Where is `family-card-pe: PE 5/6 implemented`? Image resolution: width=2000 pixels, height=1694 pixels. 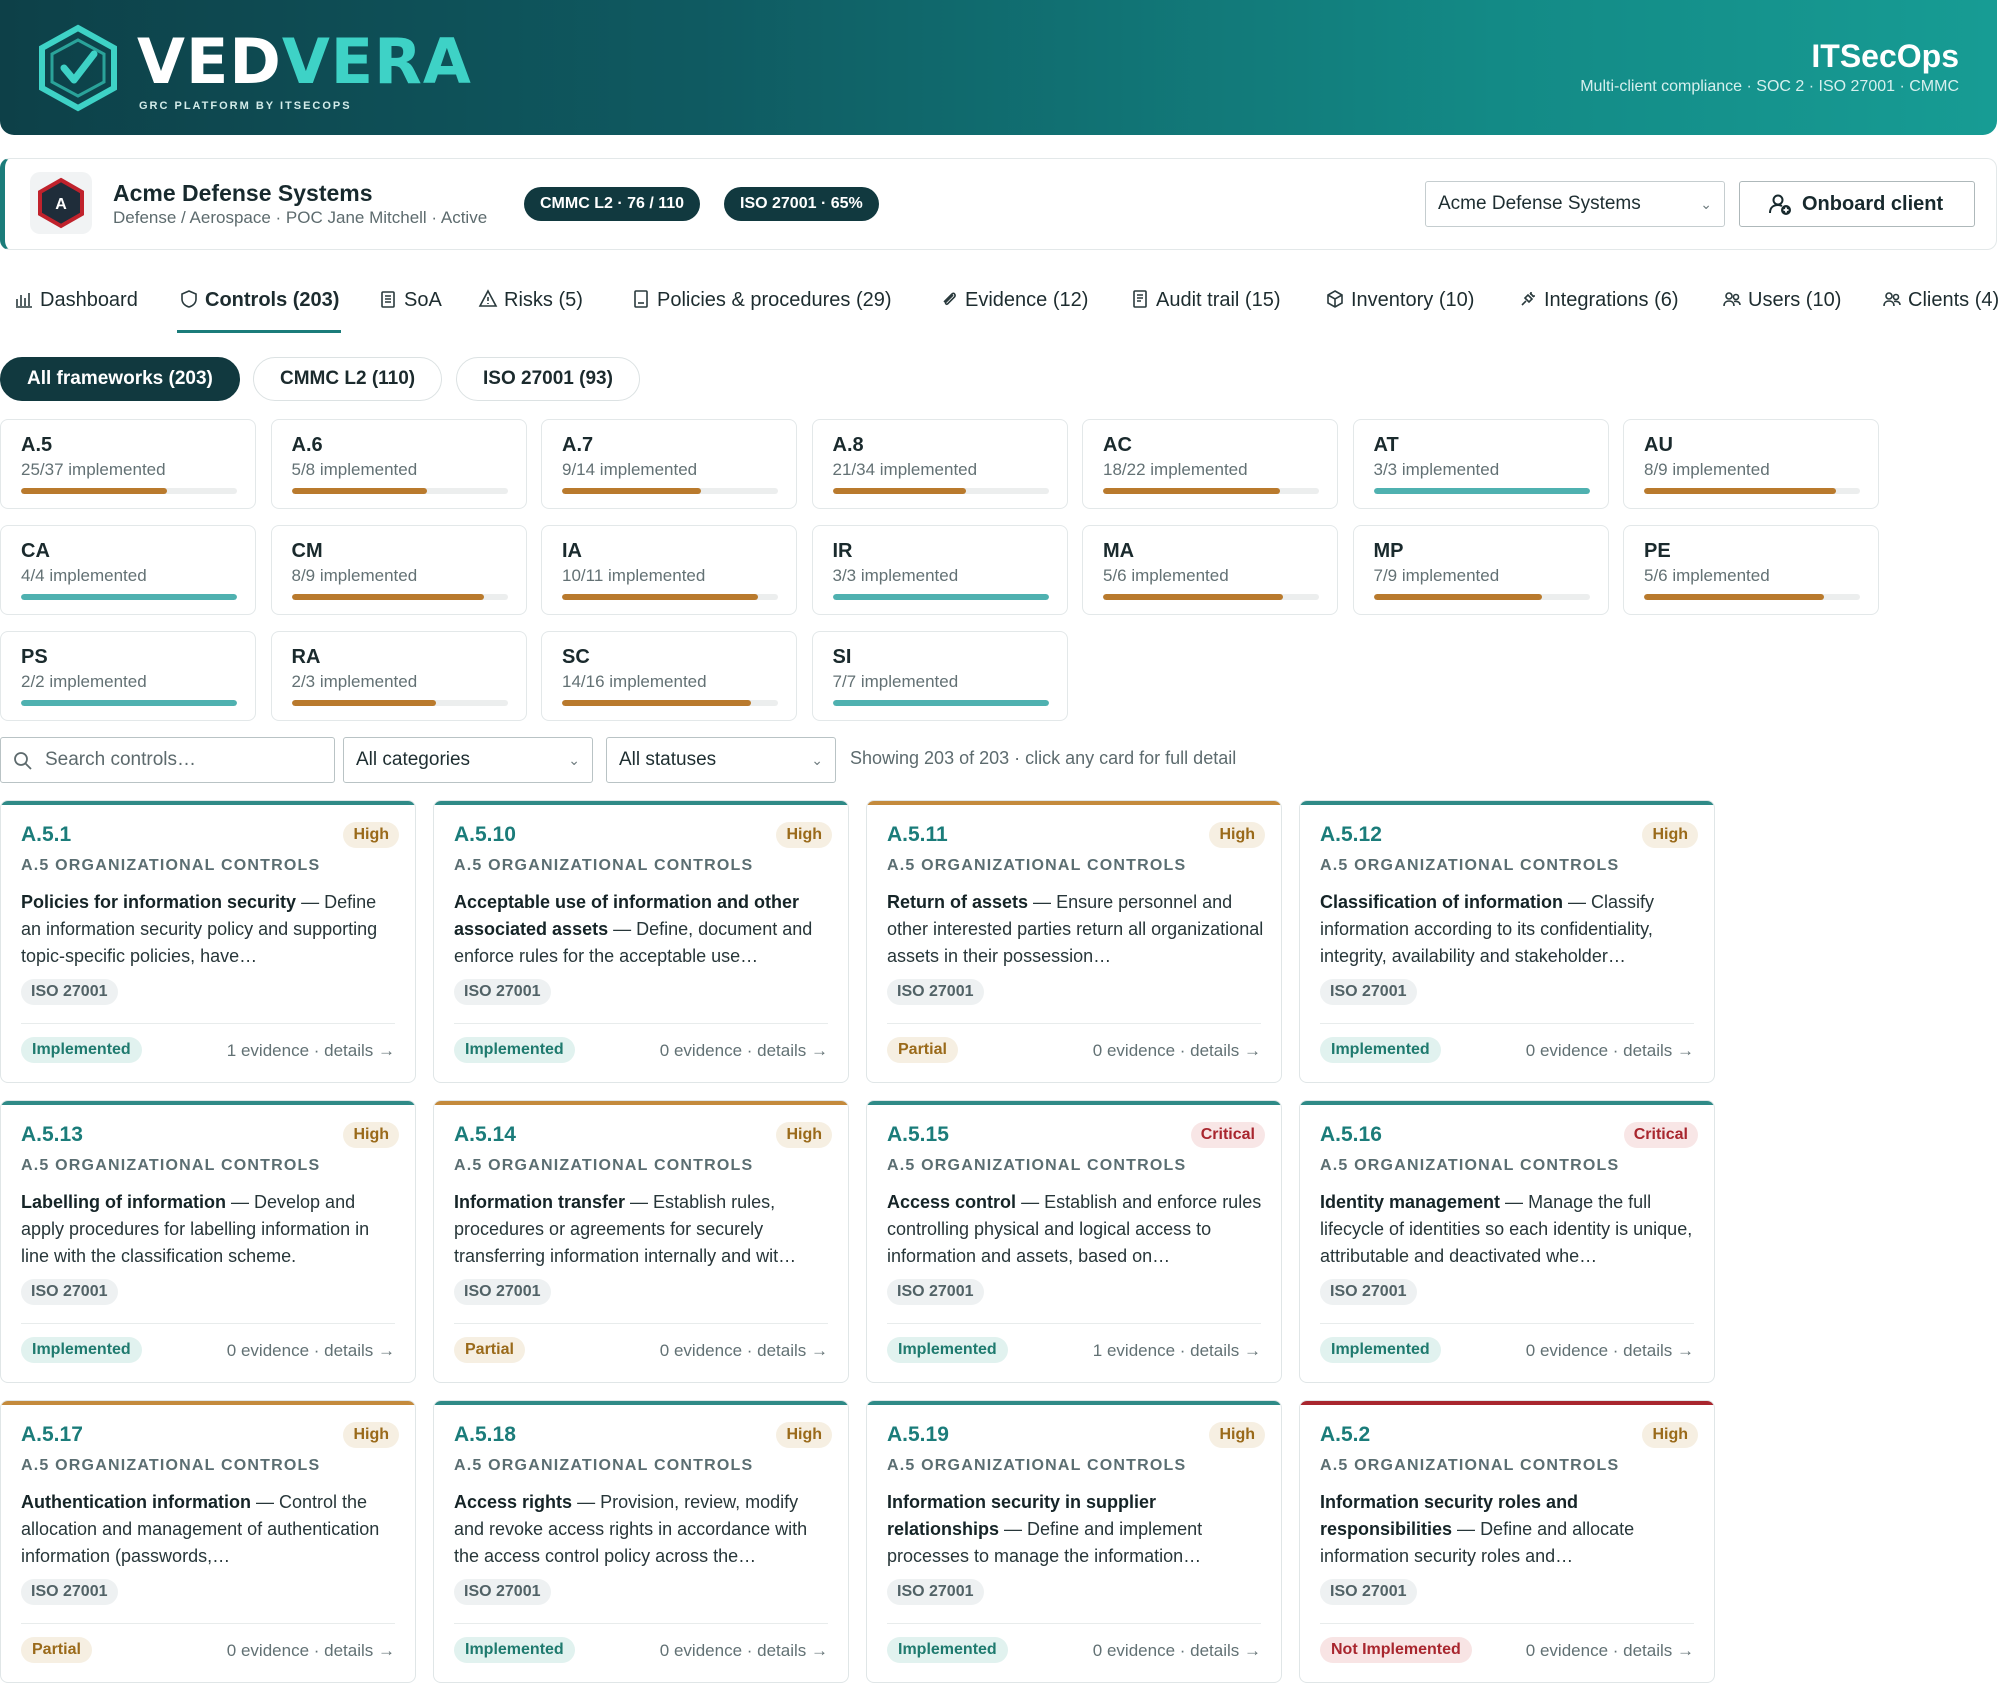 family-card-pe: PE 5/6 implemented is located at coordinates (1751, 570).